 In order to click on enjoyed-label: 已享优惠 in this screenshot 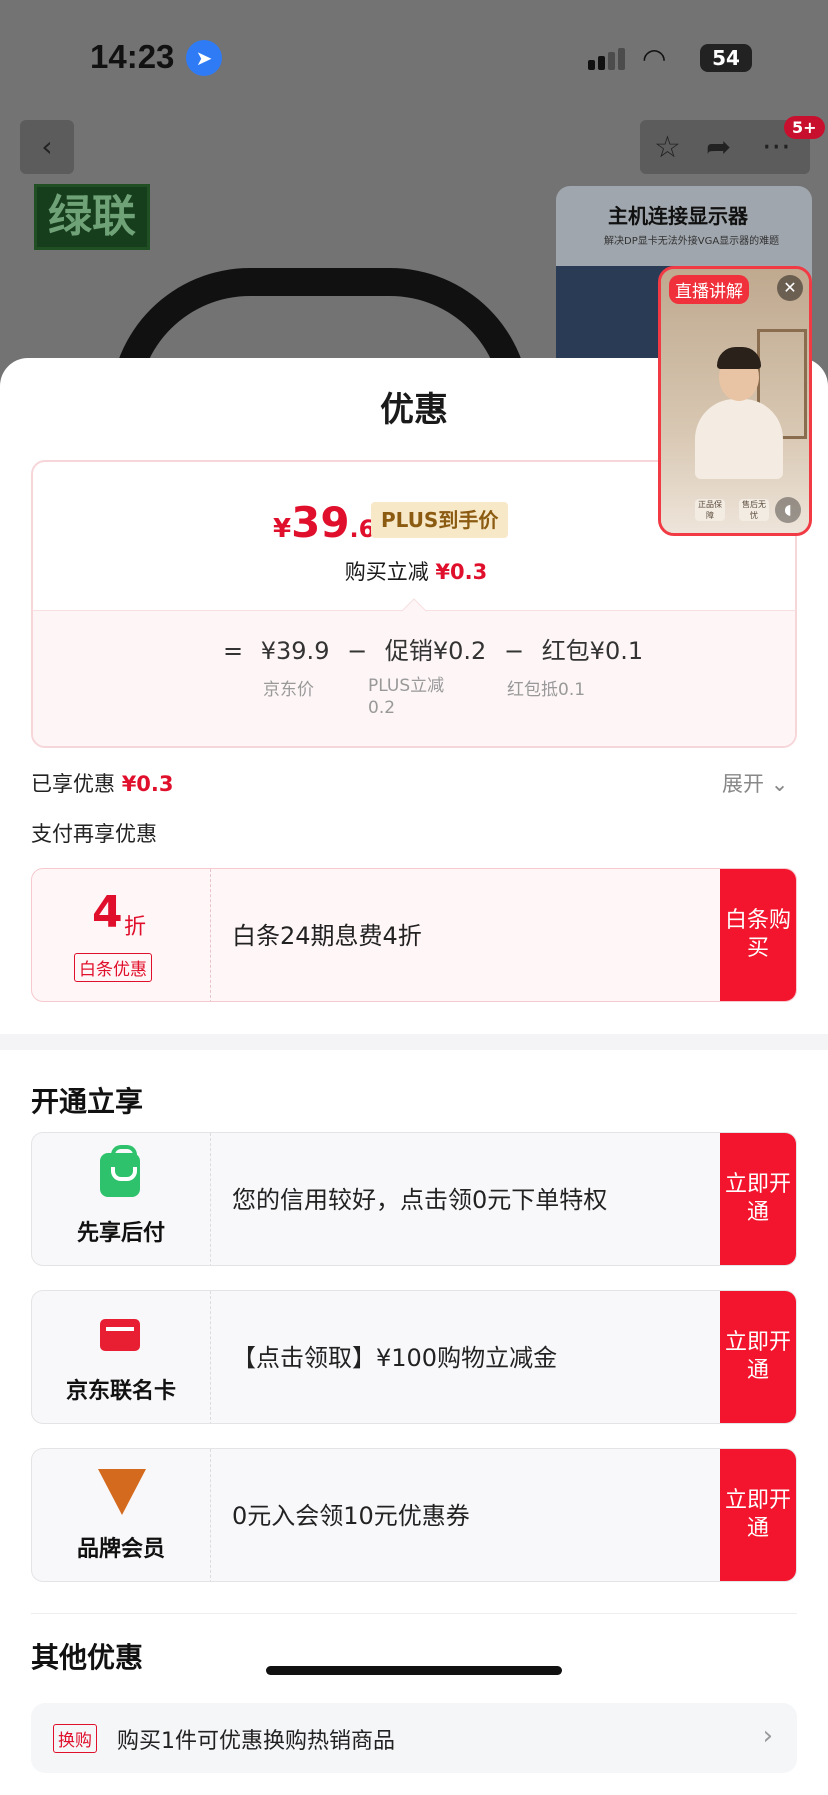, I will do `click(73, 784)`.